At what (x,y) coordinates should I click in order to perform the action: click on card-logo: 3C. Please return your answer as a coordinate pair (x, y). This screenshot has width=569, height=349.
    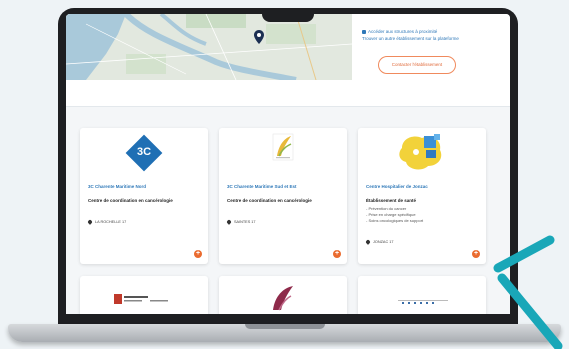
    Looking at the image, I should click on (144, 154).